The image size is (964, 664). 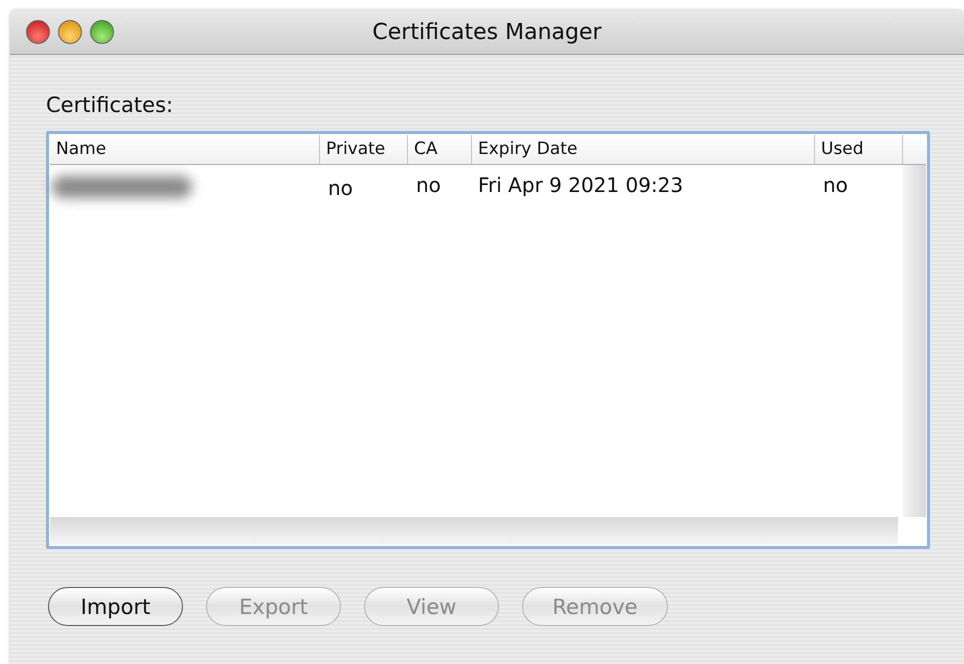 What do you see at coordinates (440, 149) in the screenshot?
I see `column-header: CA` at bounding box center [440, 149].